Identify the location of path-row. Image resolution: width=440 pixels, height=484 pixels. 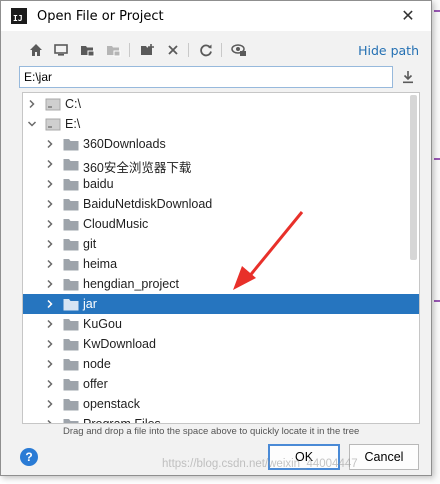
(218, 77).